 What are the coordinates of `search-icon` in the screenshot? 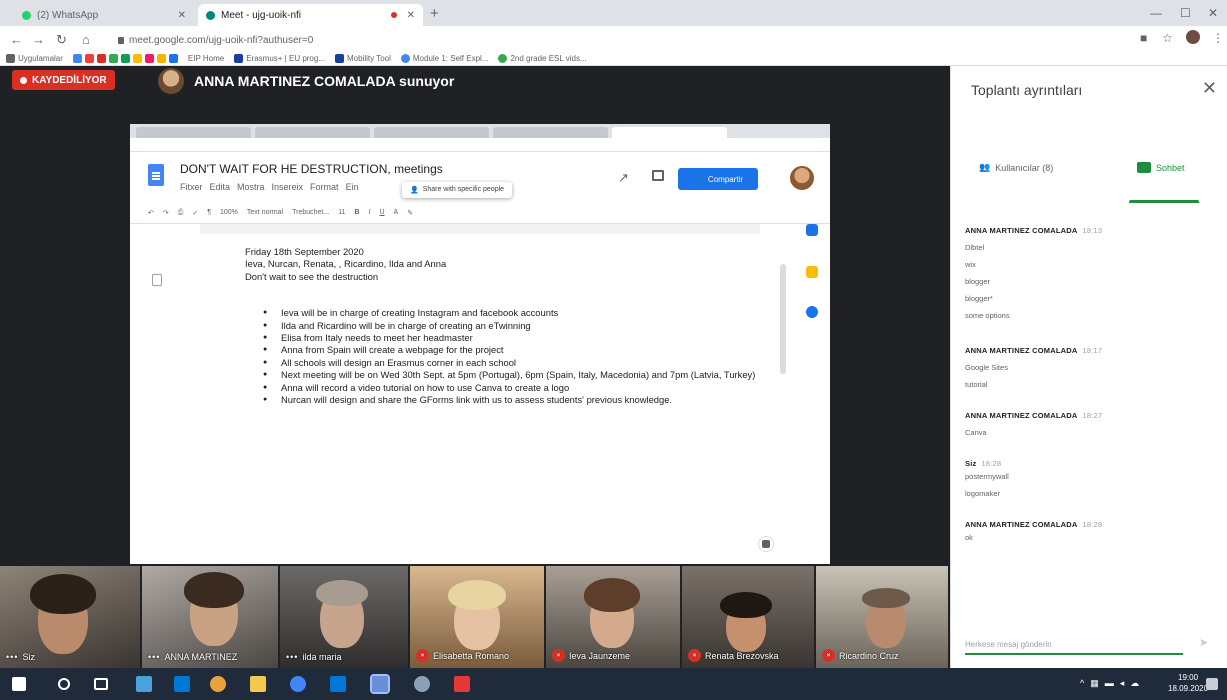 It's located at (64, 684).